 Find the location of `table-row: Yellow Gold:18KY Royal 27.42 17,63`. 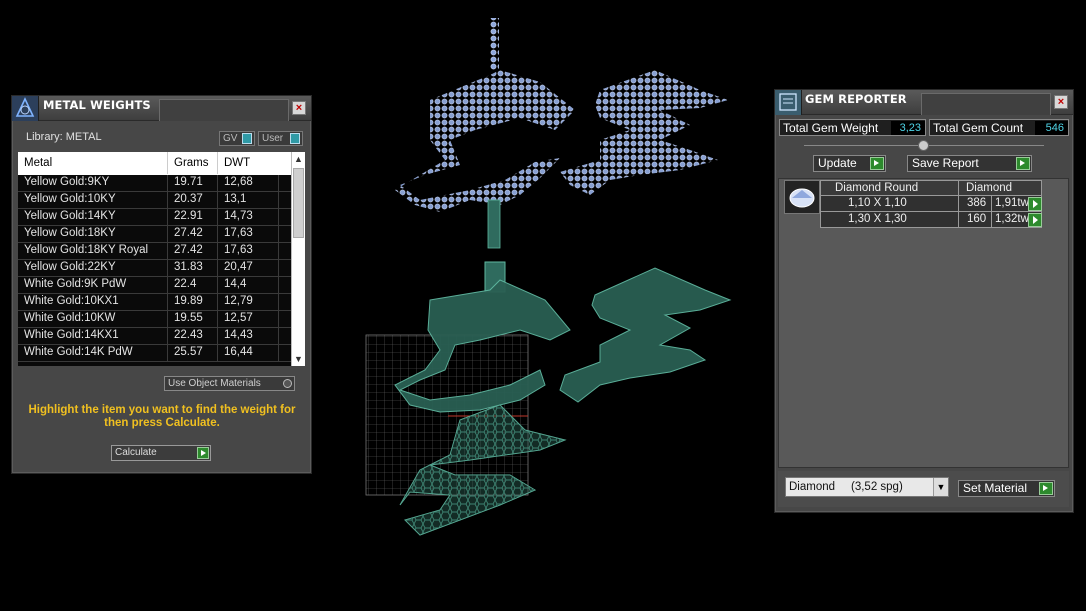

table-row: Yellow Gold:18KY Royal 27.42 17,63 is located at coordinates (154, 251).